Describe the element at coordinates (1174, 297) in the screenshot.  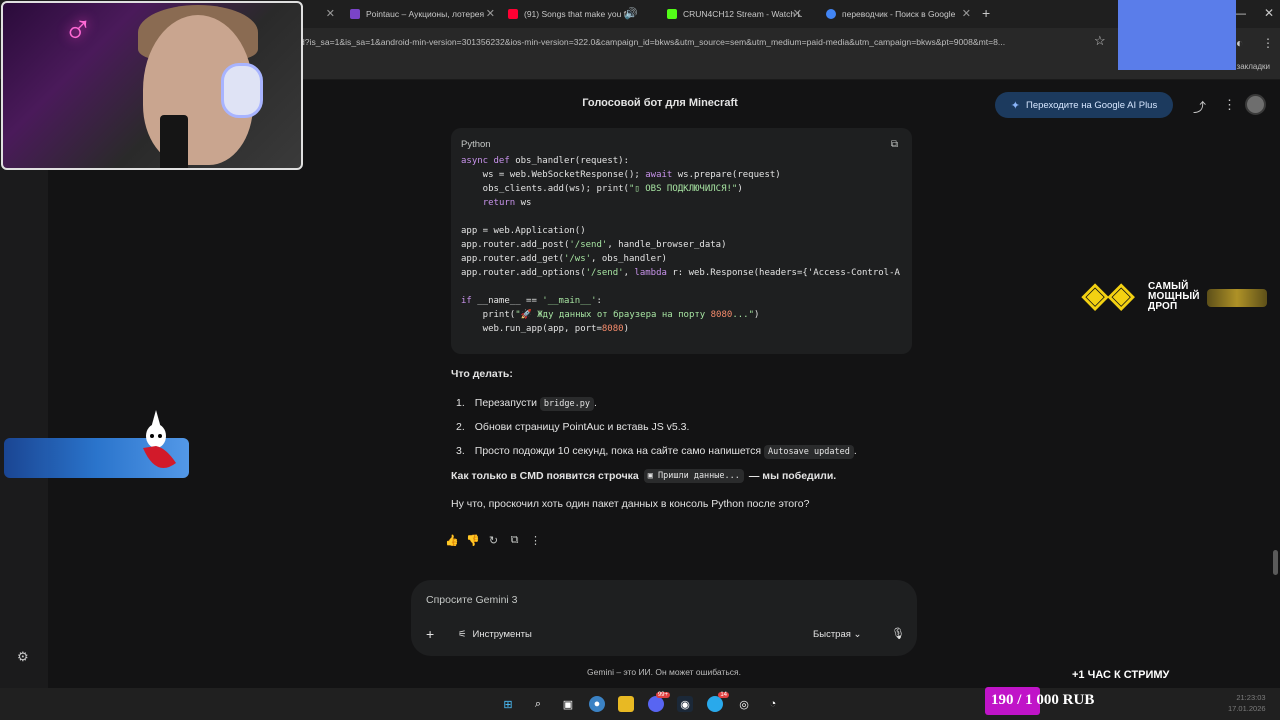
I see `promo-text: САМЫЙ МОЩНЫЙ ДРОП` at that location.